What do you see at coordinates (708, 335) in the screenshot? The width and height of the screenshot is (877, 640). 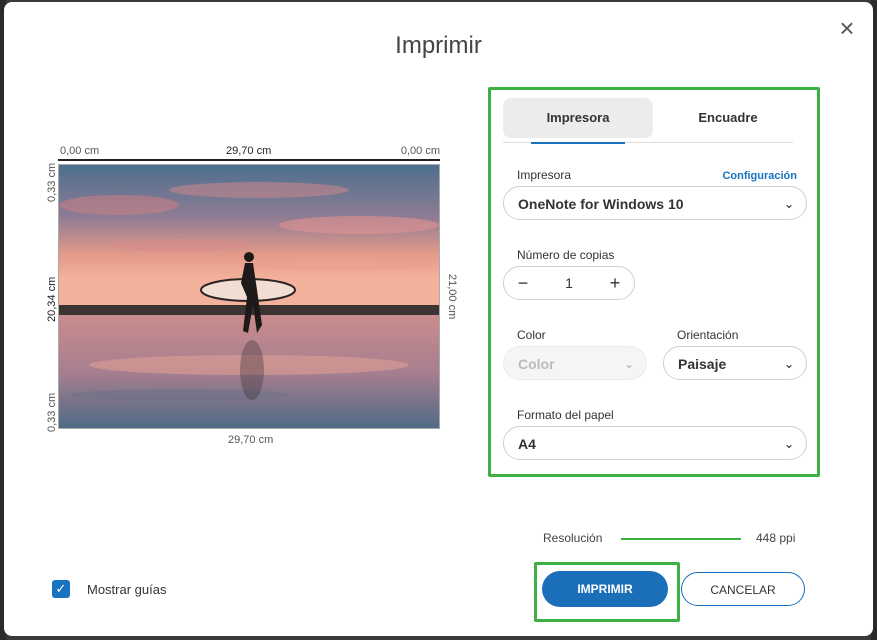 I see `orientation-label: Orientación` at bounding box center [708, 335].